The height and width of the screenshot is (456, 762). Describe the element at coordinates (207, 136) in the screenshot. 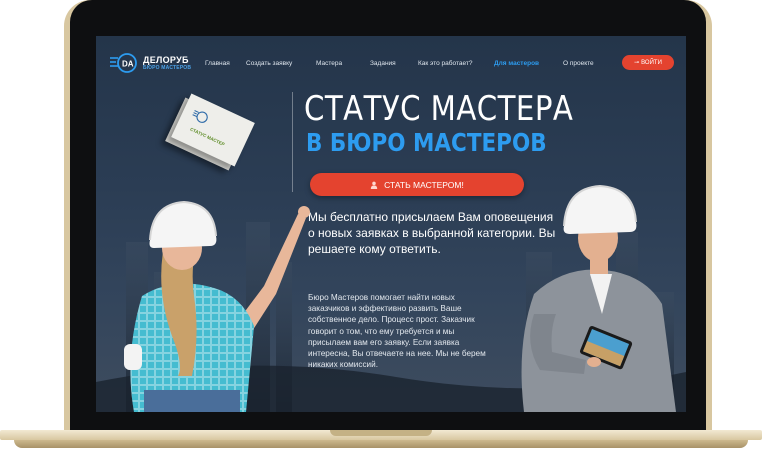

I see `business-card-text: СТАТУС МАСТЕР` at that location.